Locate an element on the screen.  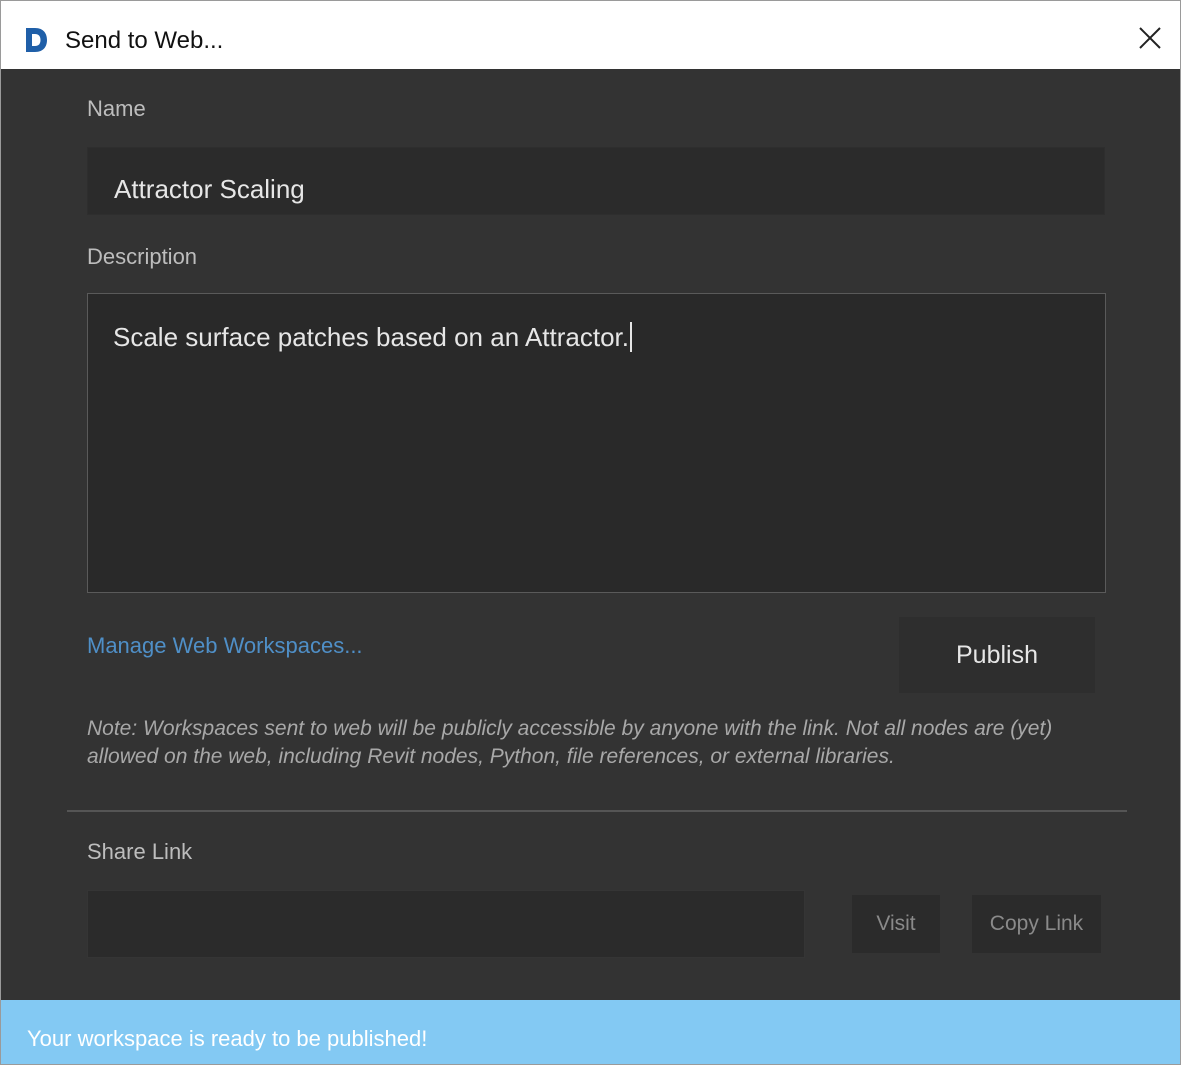
visit-button: Visit is located at coordinates (896, 924).